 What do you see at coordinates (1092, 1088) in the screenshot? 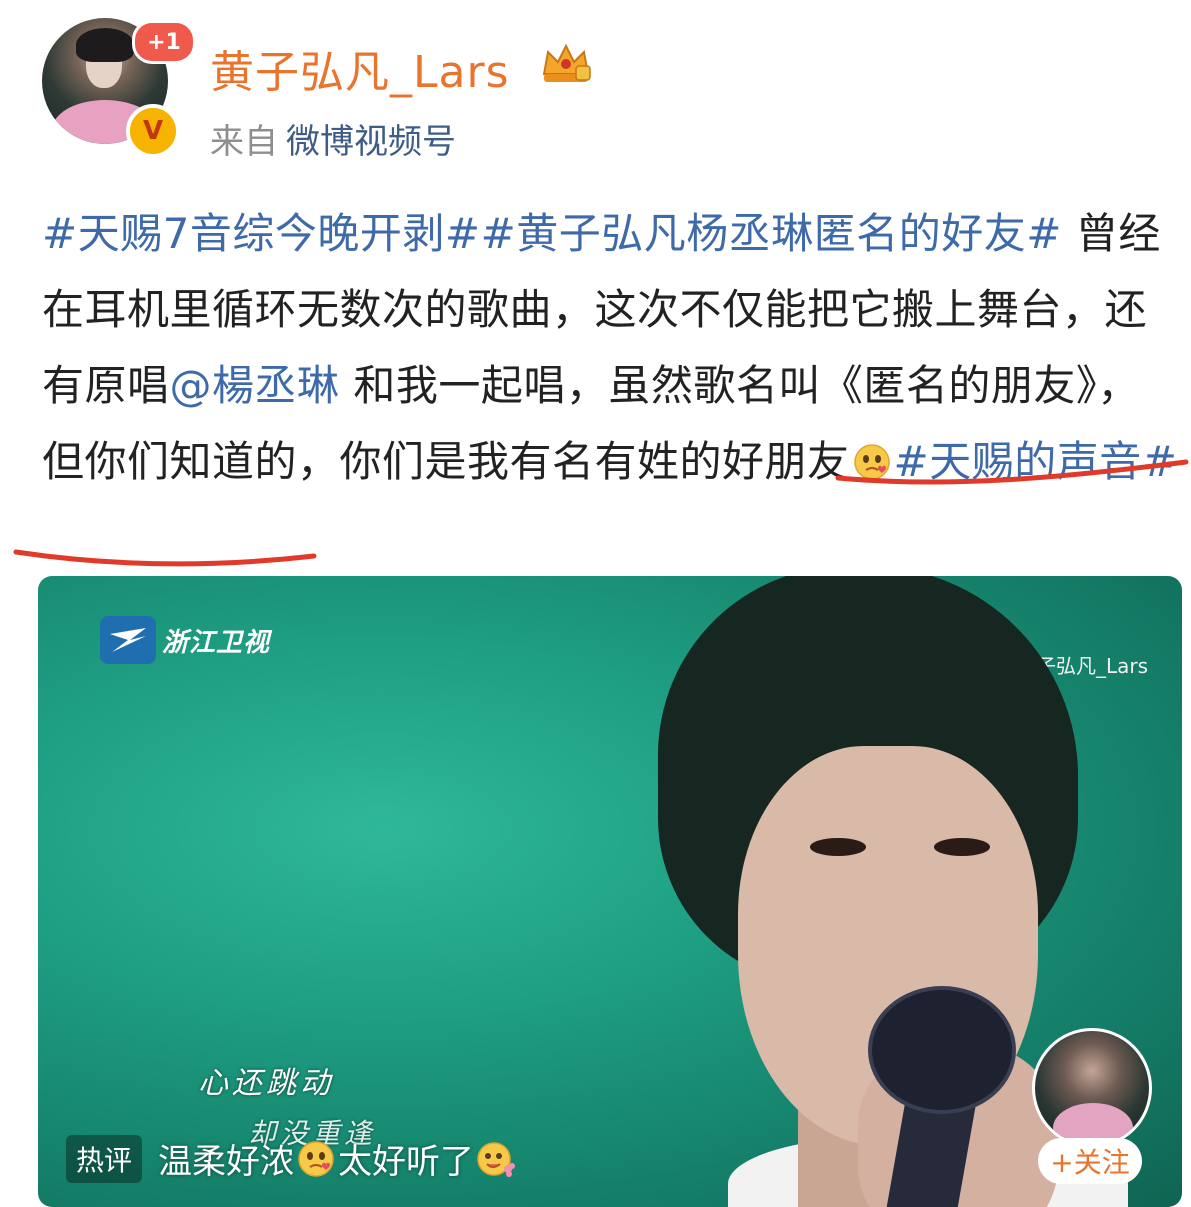
I see `creator-avatar` at bounding box center [1092, 1088].